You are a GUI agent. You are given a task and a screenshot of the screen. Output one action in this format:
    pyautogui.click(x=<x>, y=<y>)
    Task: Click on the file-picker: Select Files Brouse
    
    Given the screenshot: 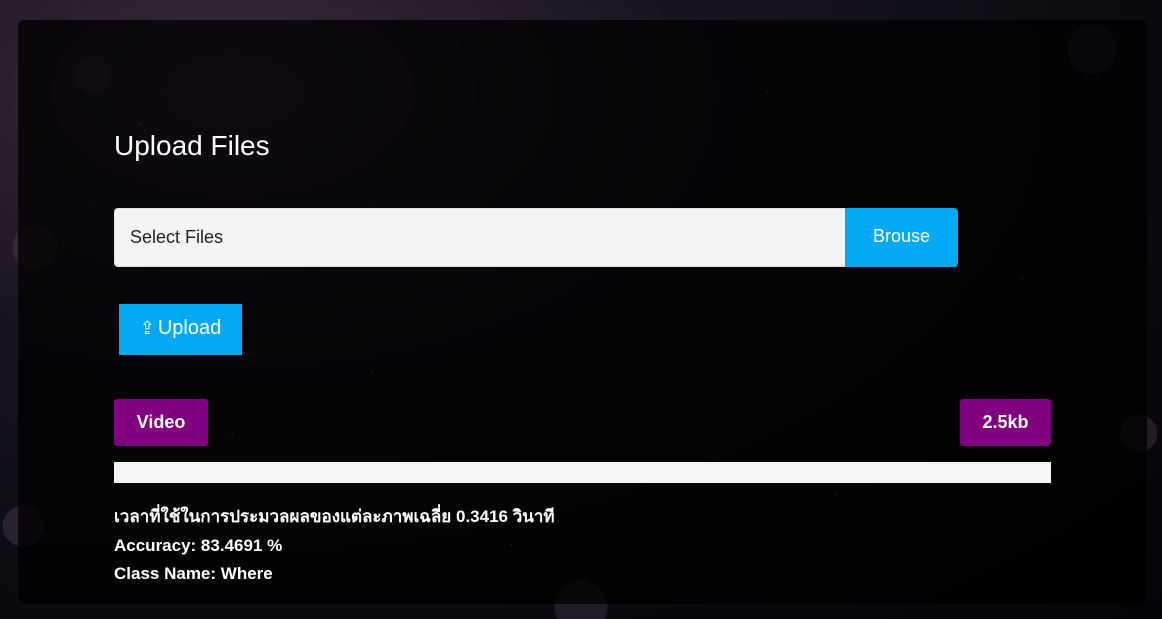 What is the action you would take?
    pyautogui.click(x=536, y=237)
    